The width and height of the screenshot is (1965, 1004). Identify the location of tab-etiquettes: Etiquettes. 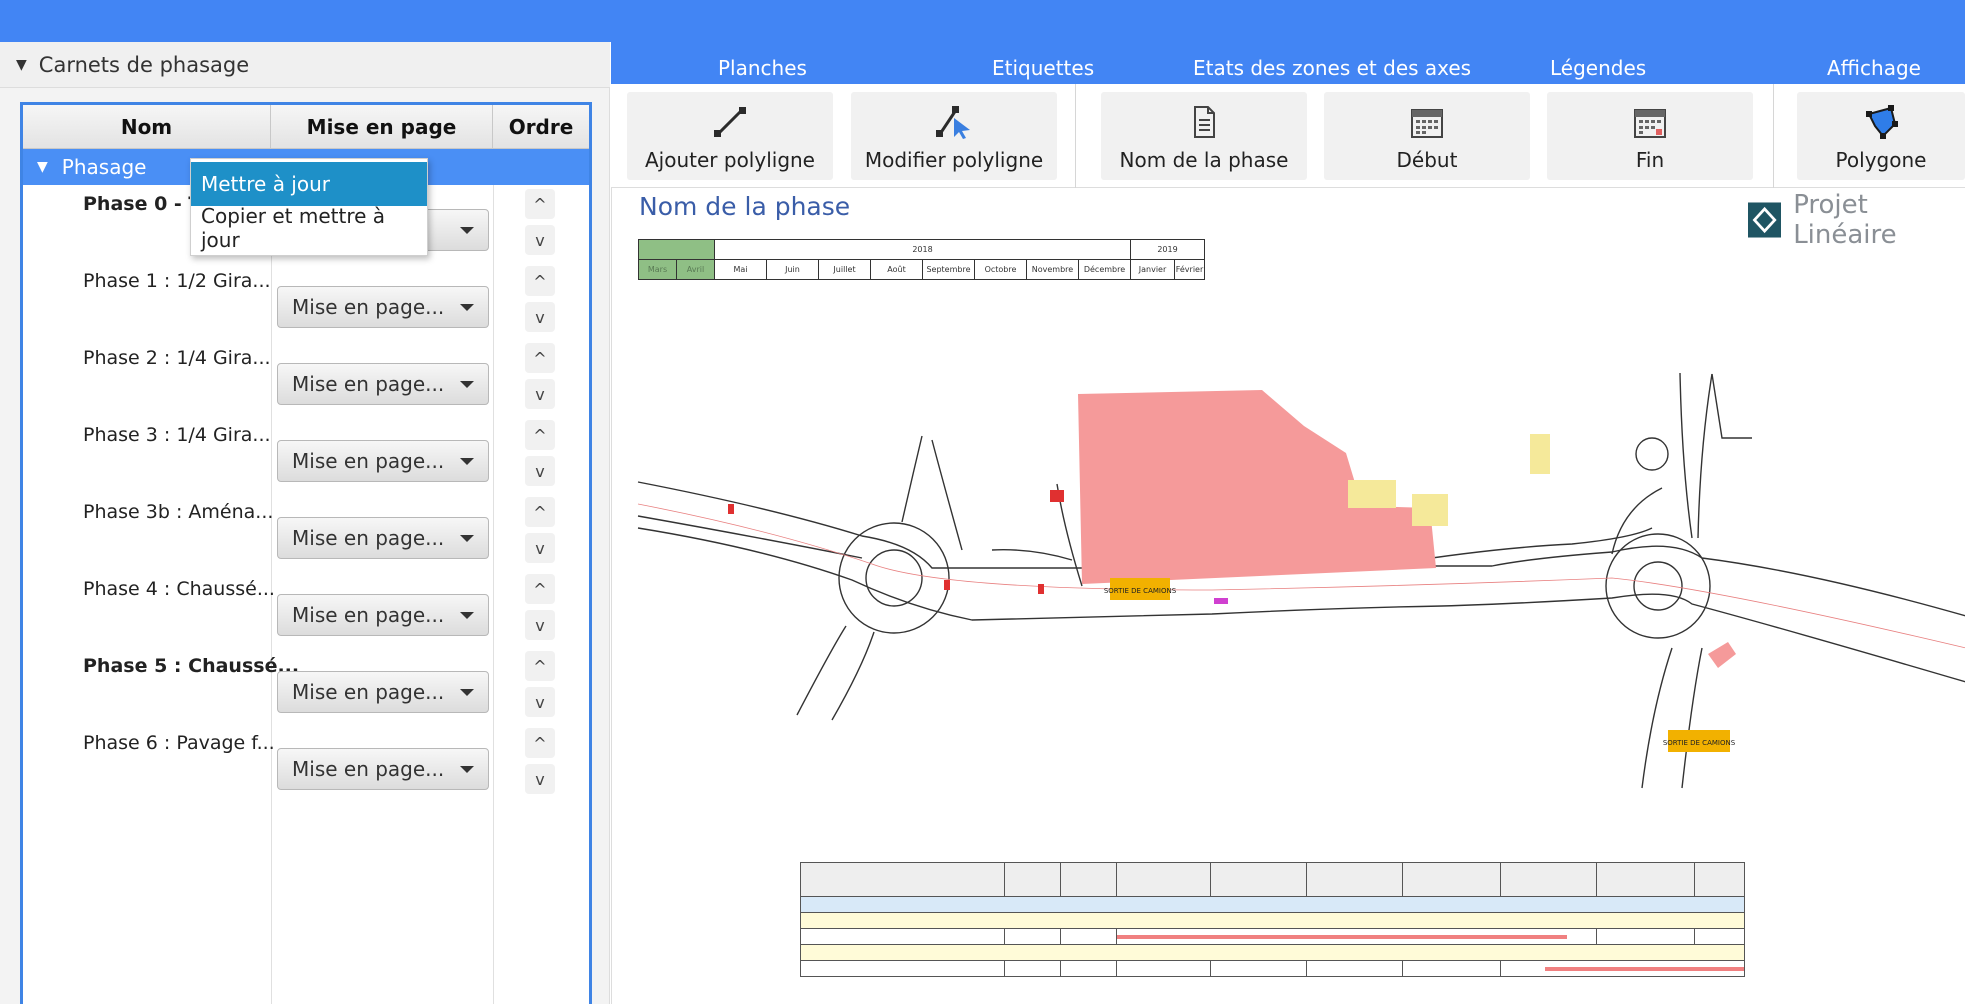
(1043, 68).